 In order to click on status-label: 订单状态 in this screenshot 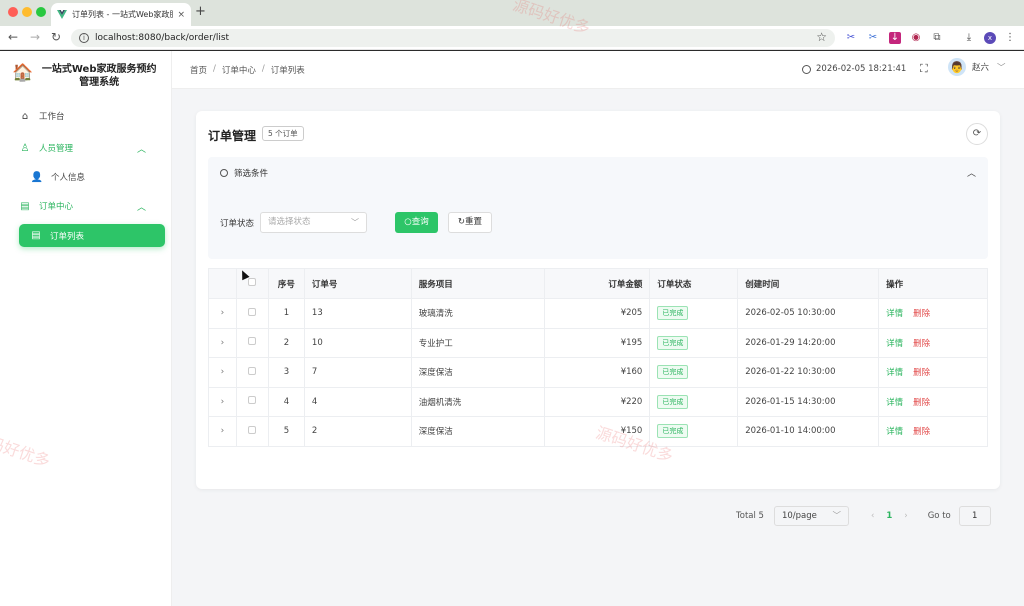, I will do `click(237, 224)`.